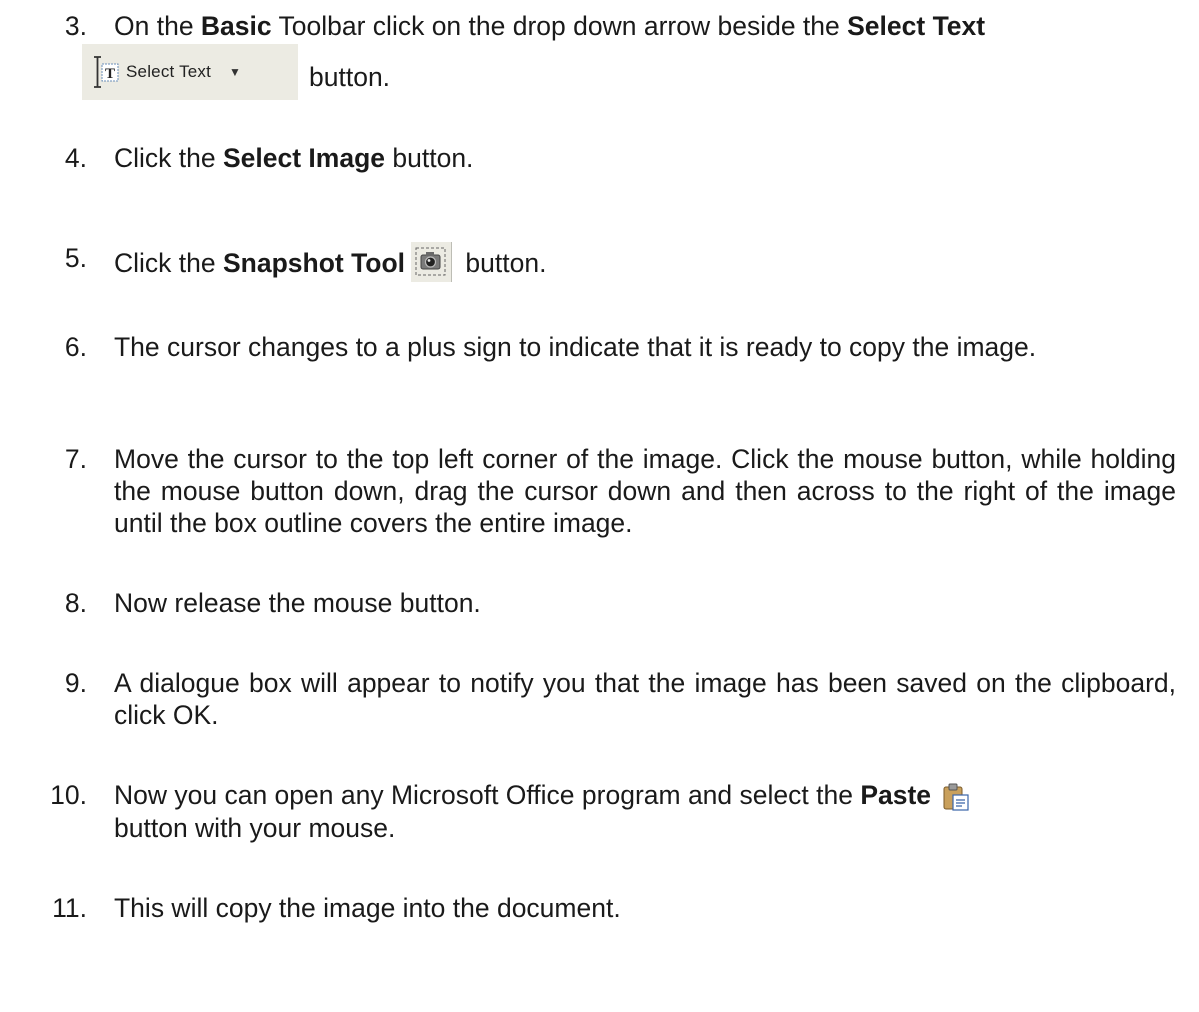 The image size is (1199, 1012). Describe the element at coordinates (75, 347) in the screenshot. I see `step-number: 6.` at that location.